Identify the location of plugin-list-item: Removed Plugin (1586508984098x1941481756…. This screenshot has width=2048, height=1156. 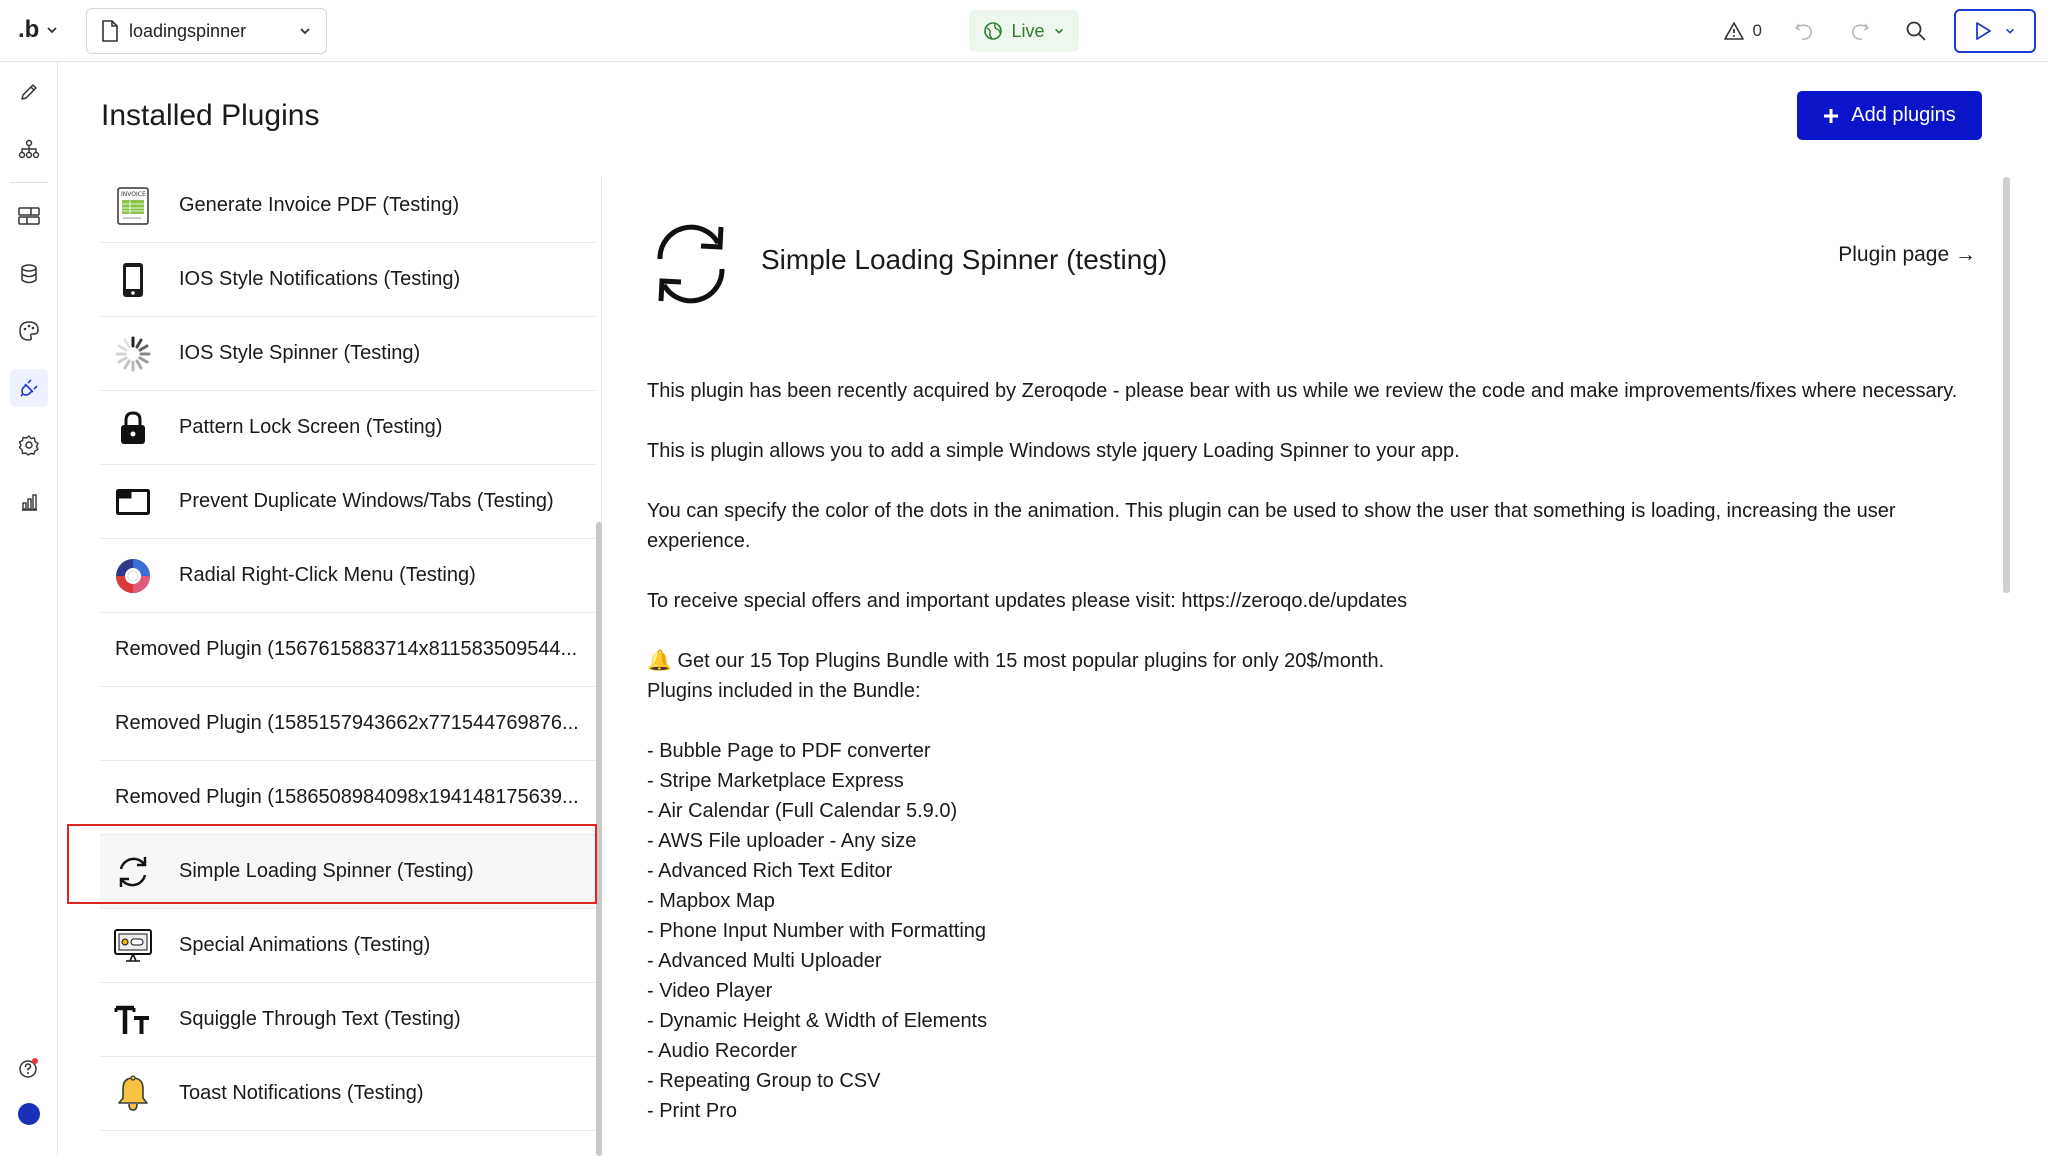
(348, 798).